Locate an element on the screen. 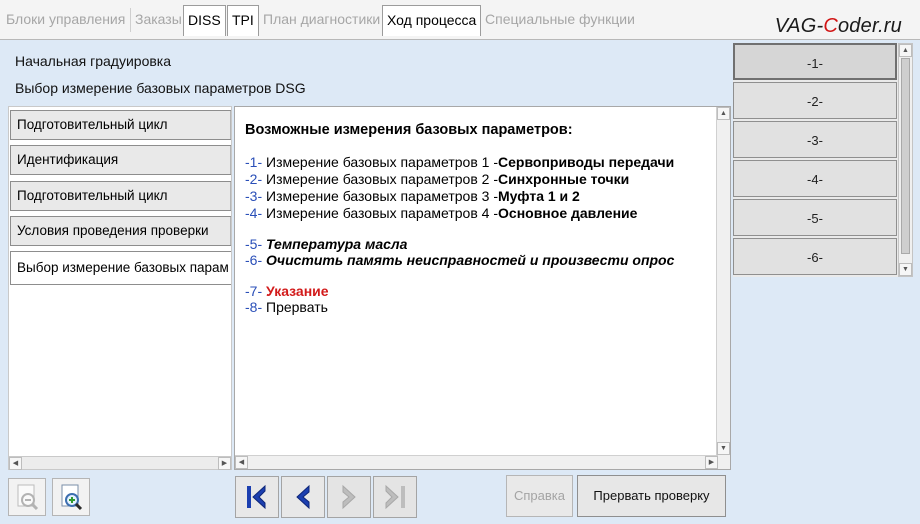 The height and width of the screenshot is (524, 920). abort-test-button: Прервать проверку is located at coordinates (651, 496).